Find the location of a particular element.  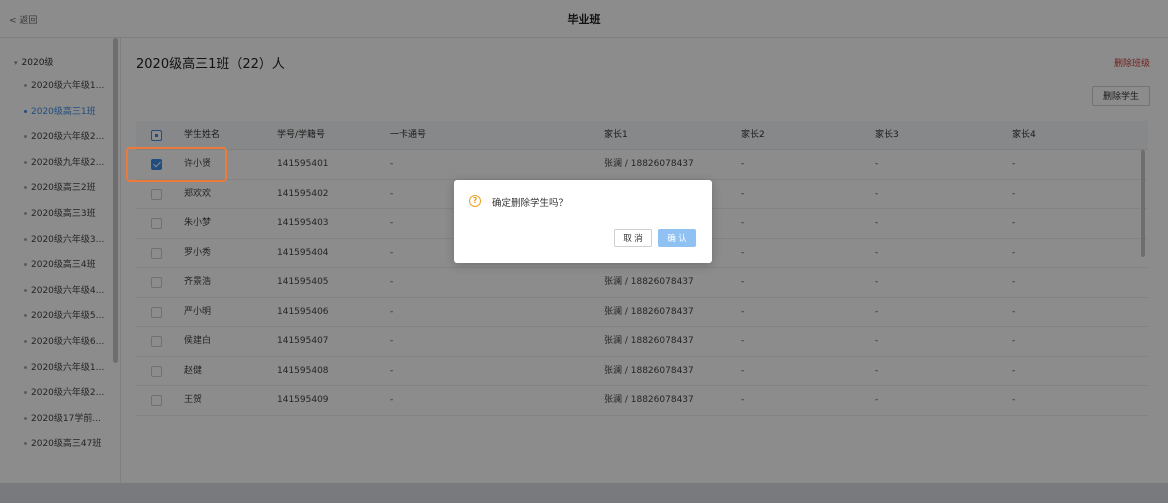

cancel-button: 取 消 is located at coordinates (633, 238).